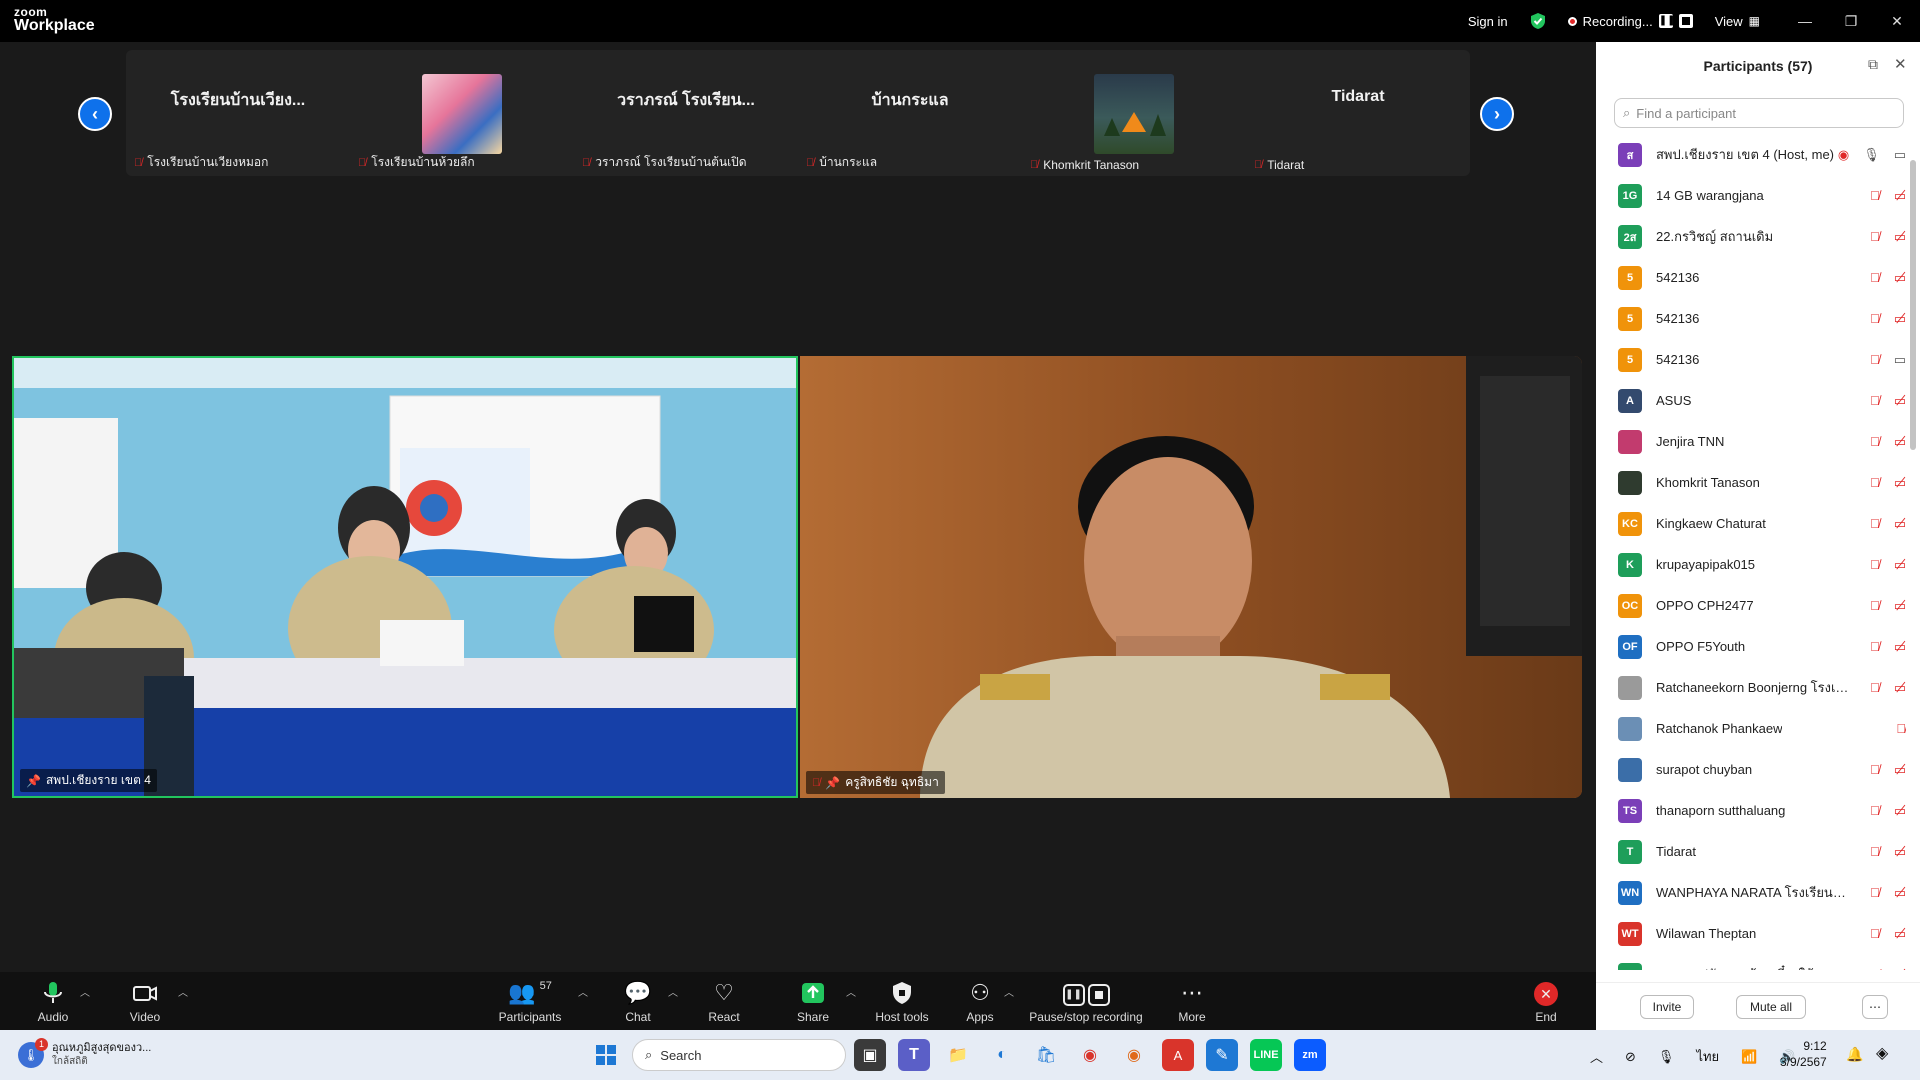  I want to click on language-indicator: ไทย, so click(1707, 1056).